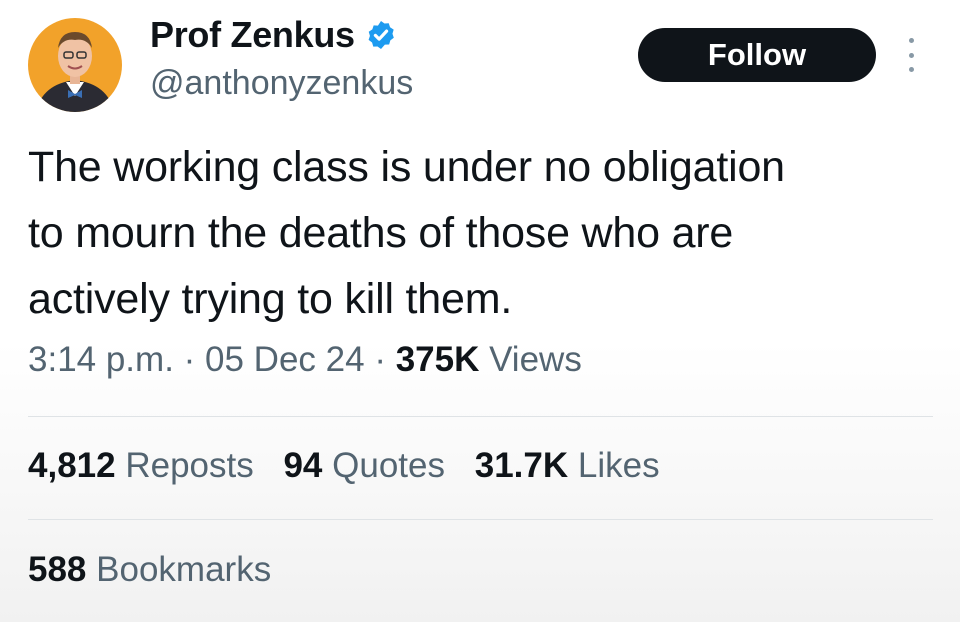 The width and height of the screenshot is (960, 622). I want to click on bookmarks-stat: 588 Bookmarks, so click(149, 570).